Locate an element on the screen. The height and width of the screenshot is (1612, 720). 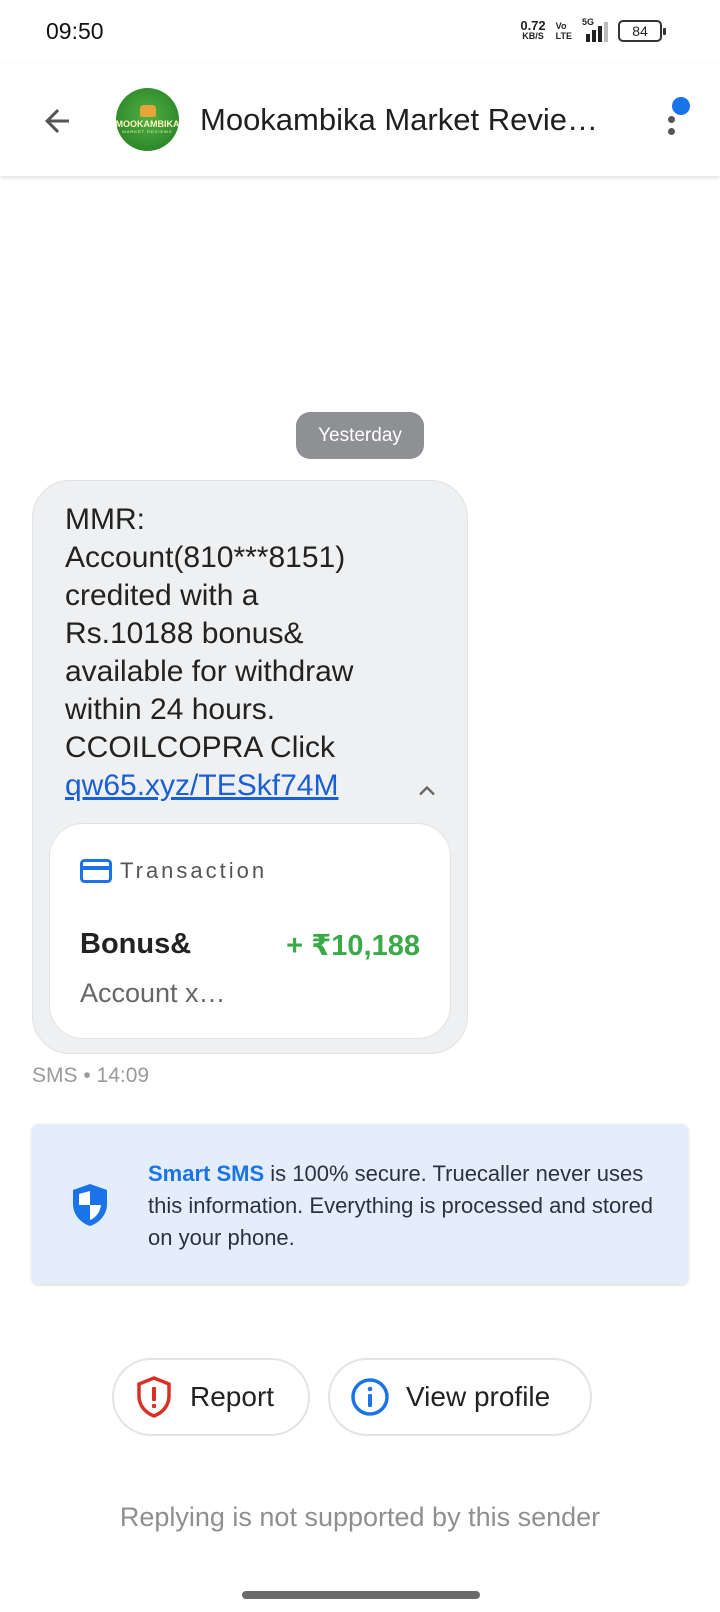
view-profile-label: View profile is located at coordinates (478, 1396).